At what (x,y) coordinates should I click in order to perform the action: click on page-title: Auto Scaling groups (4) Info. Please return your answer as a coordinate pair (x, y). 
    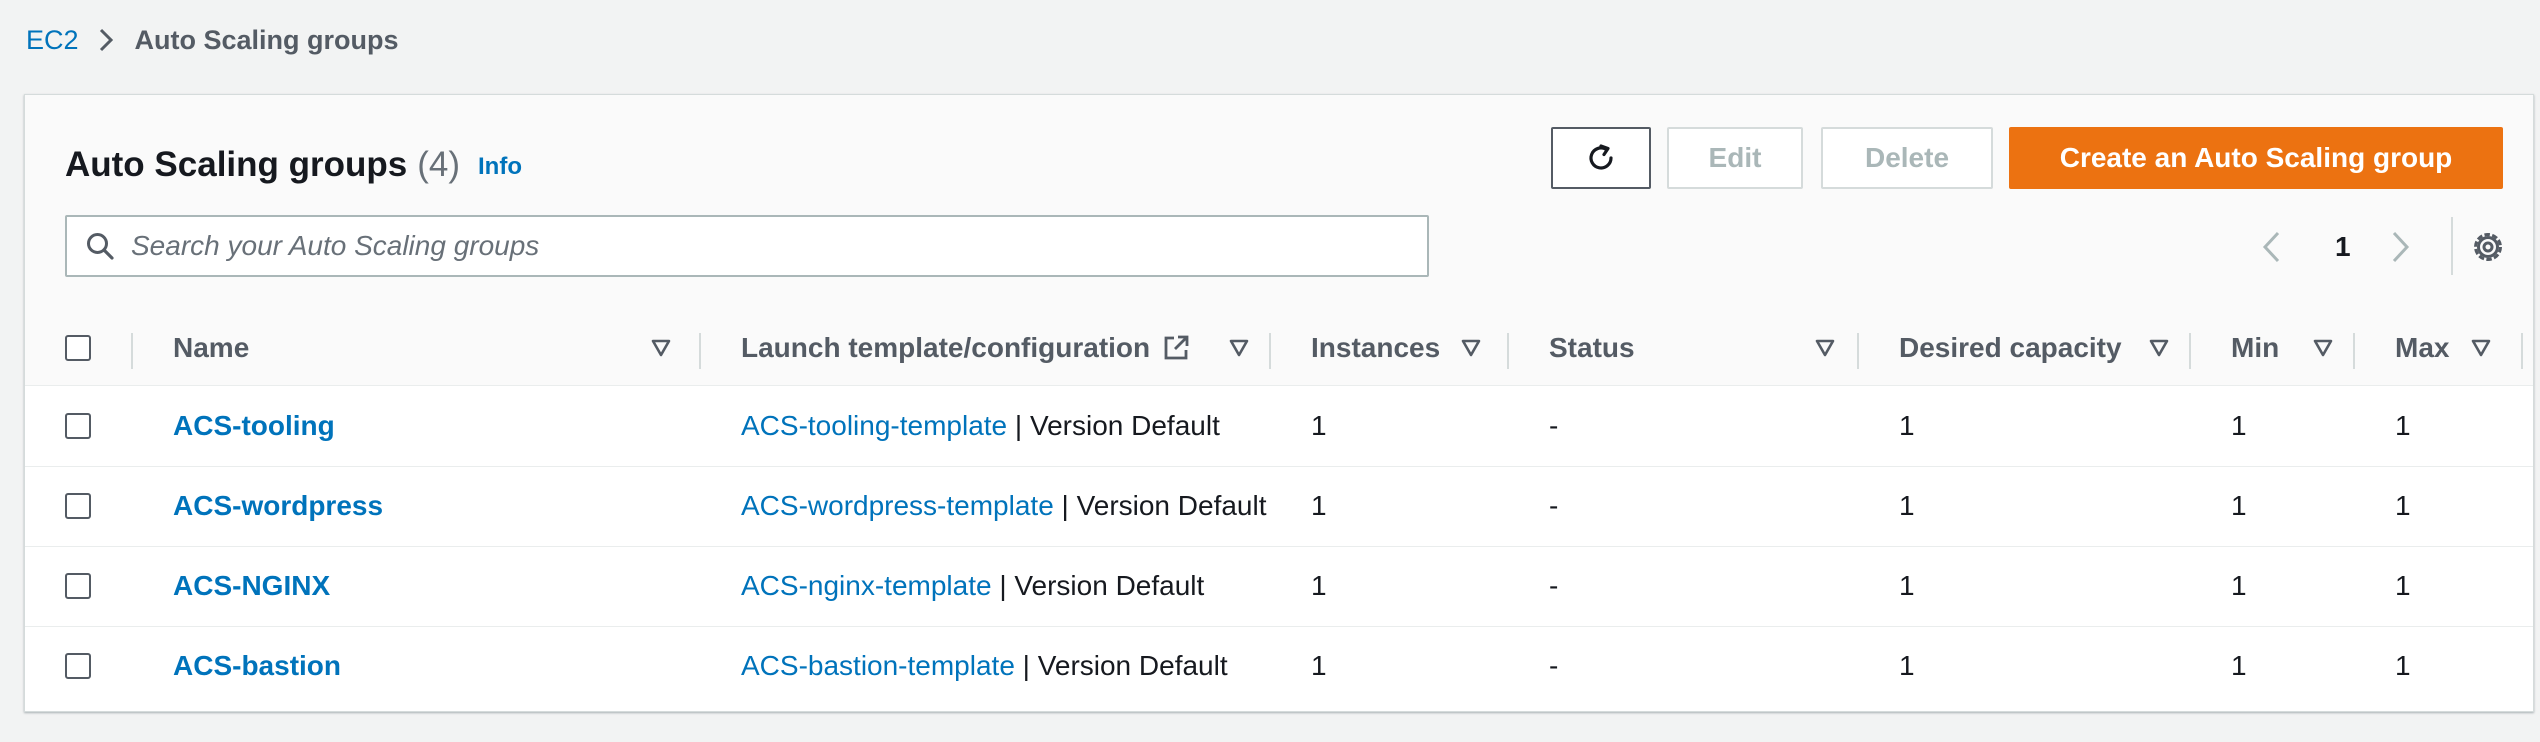
    Looking at the image, I should click on (293, 165).